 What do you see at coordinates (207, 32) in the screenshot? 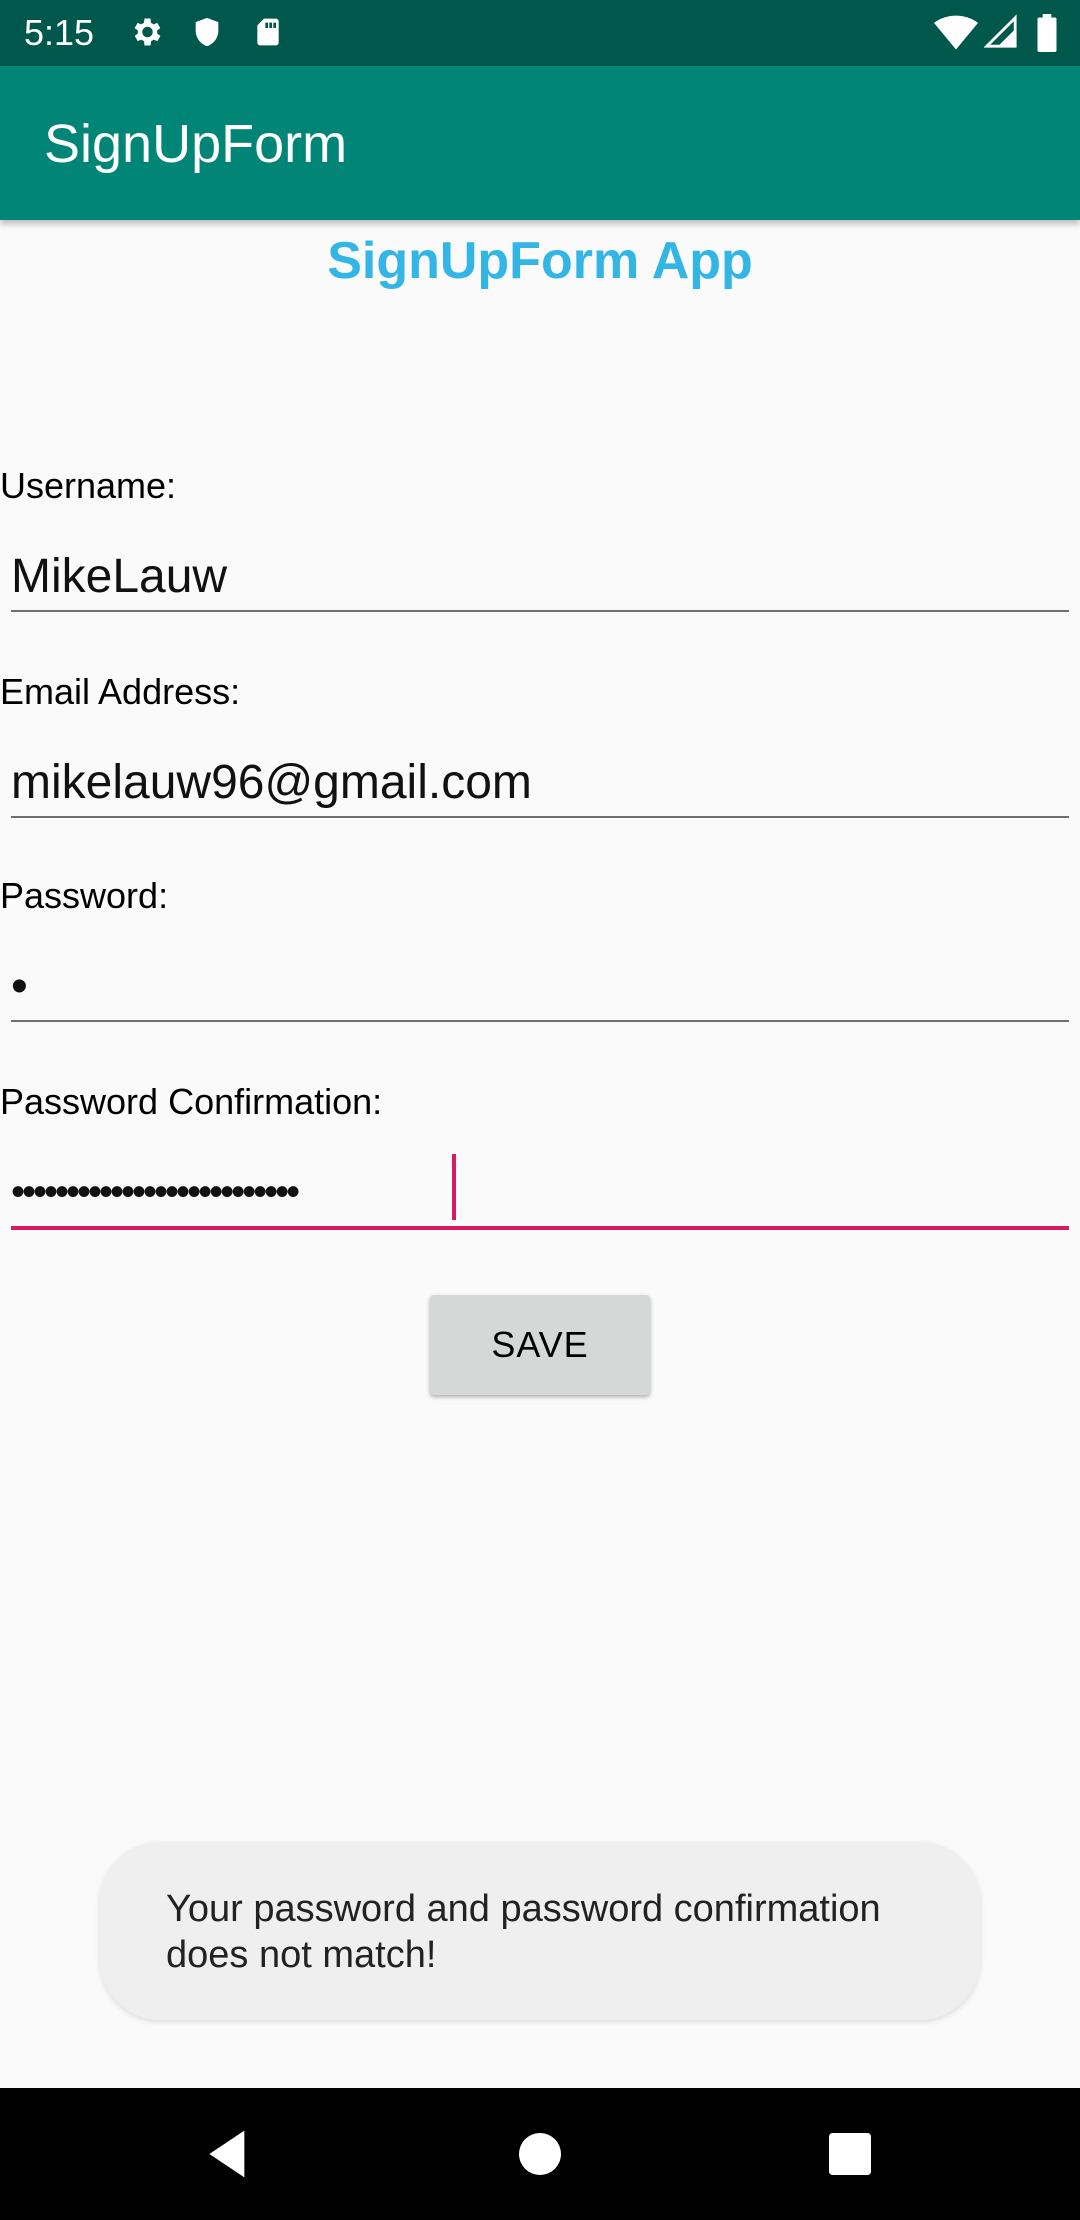
I see `shield-icon` at bounding box center [207, 32].